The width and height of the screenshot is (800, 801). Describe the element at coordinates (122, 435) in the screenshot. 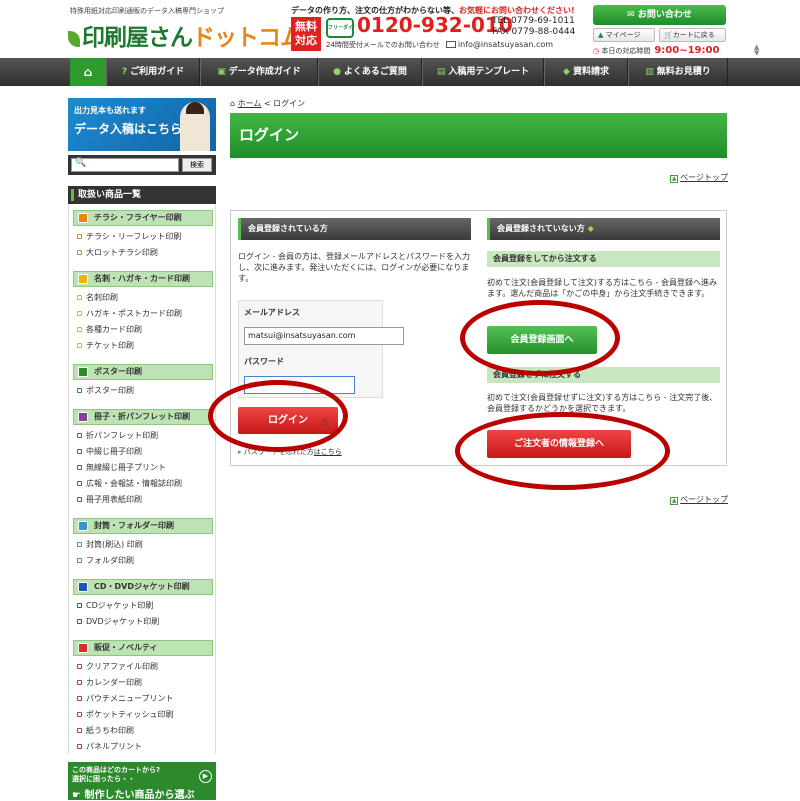

I see `category-item-label: 折パンフレット印刷` at that location.